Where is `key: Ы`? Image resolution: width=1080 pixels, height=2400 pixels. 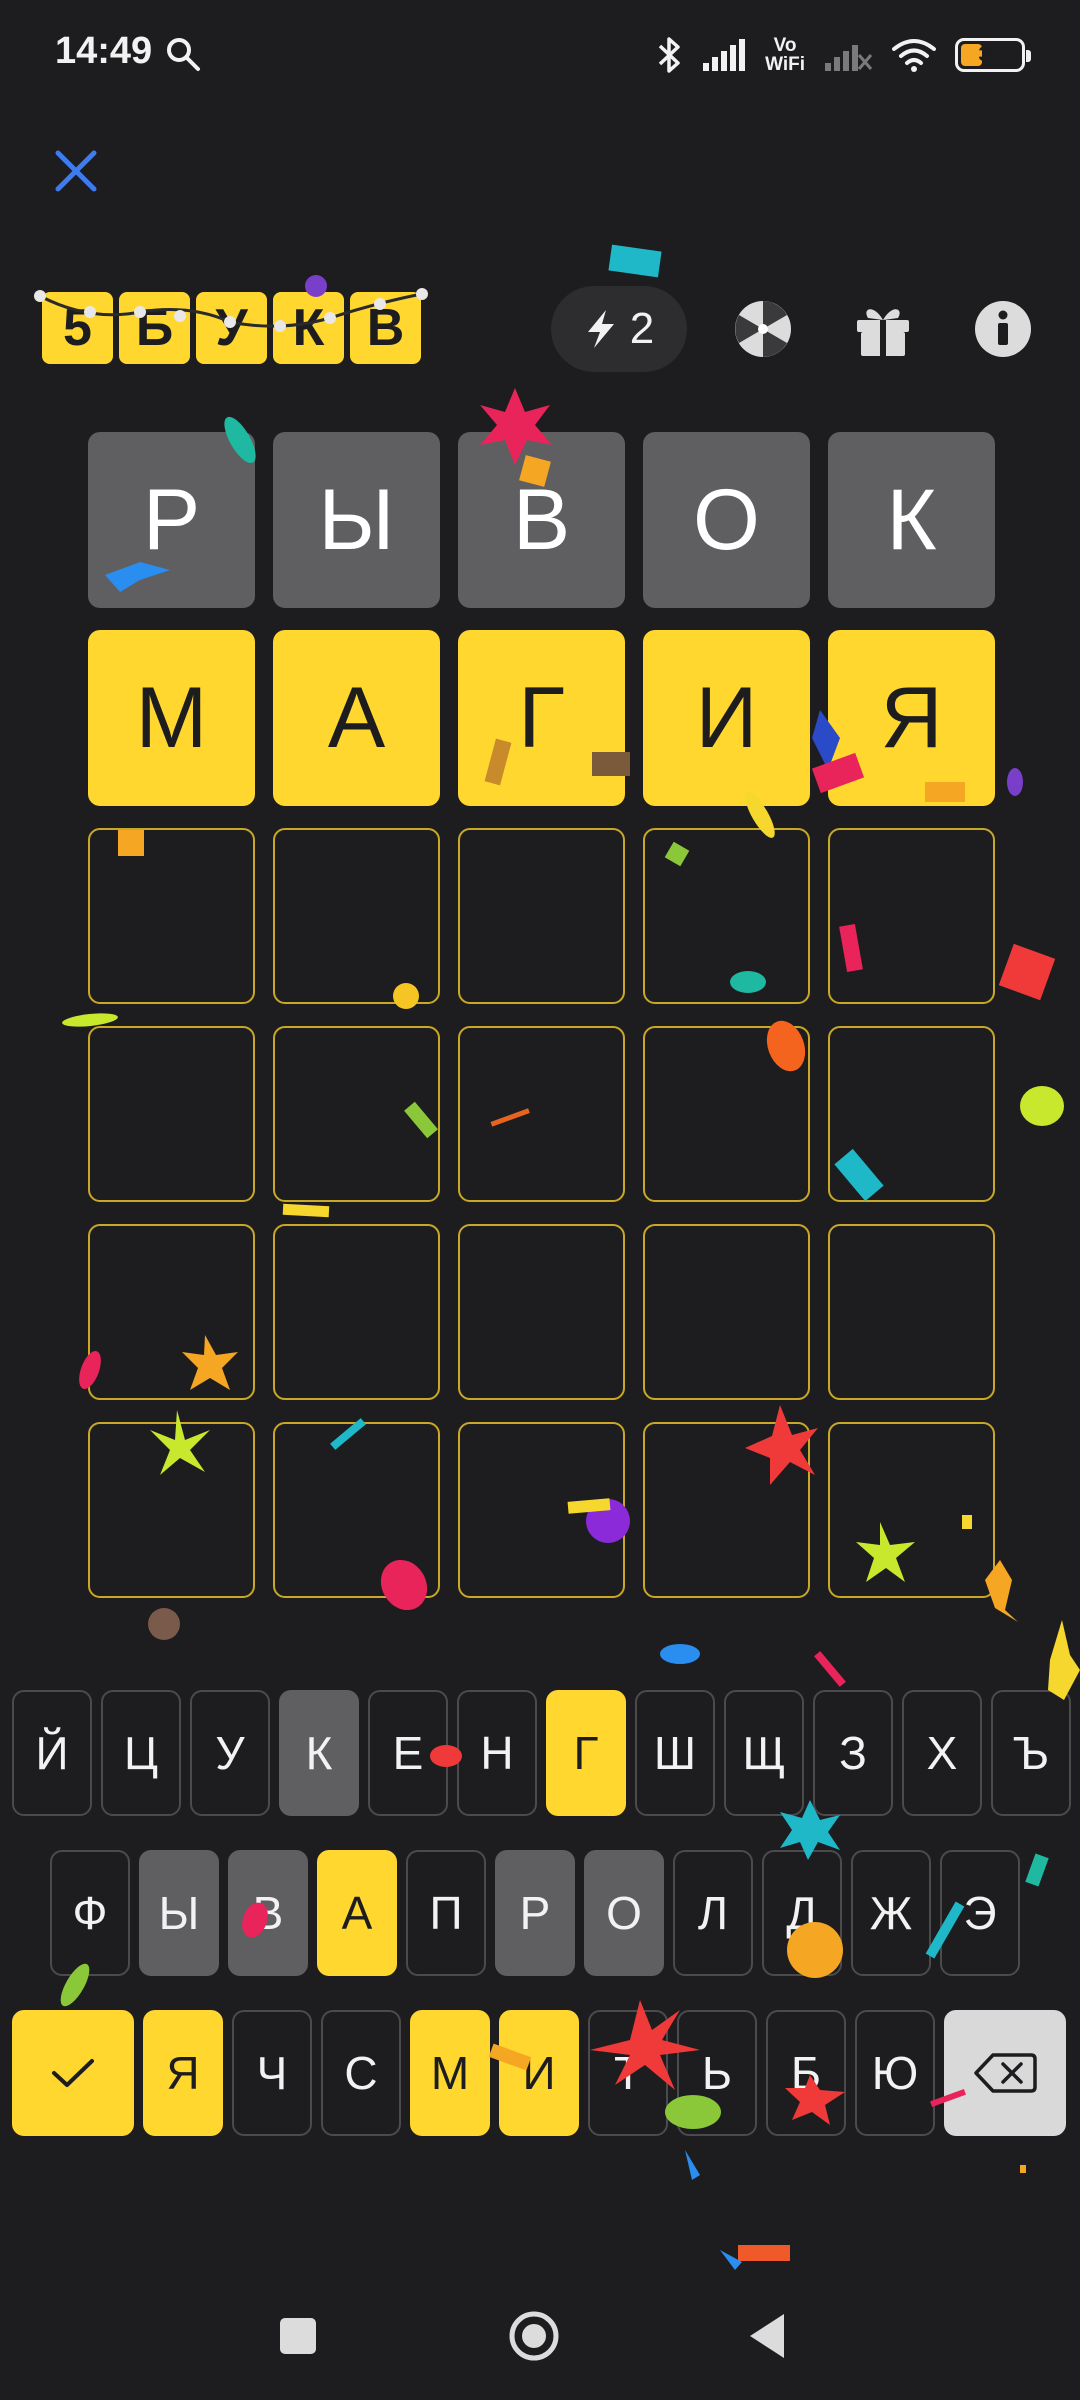
key: Ы is located at coordinates (179, 1913).